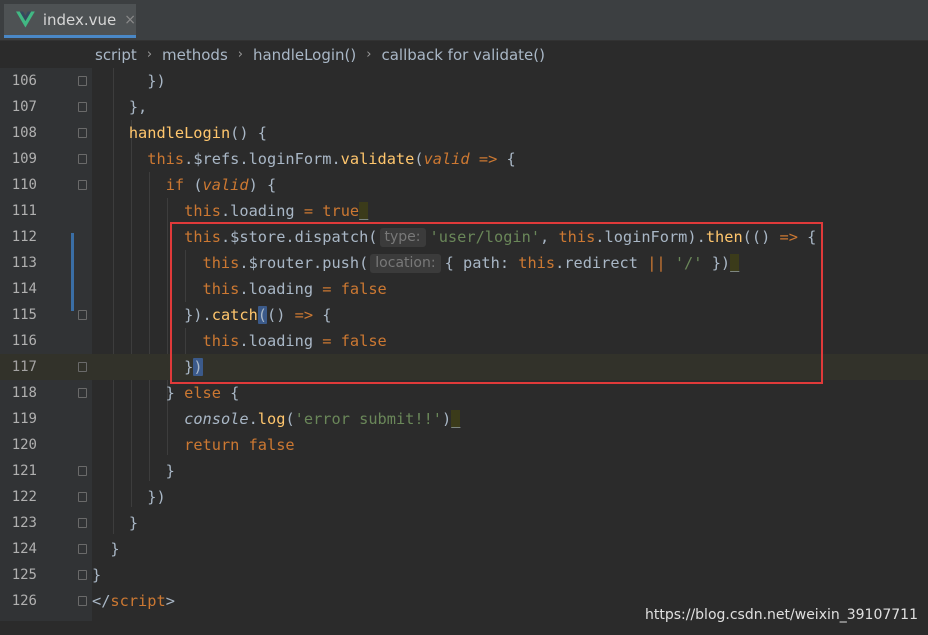 The width and height of the screenshot is (928, 635). I want to click on code-line: 108 handleLogin() {, so click(464, 133).